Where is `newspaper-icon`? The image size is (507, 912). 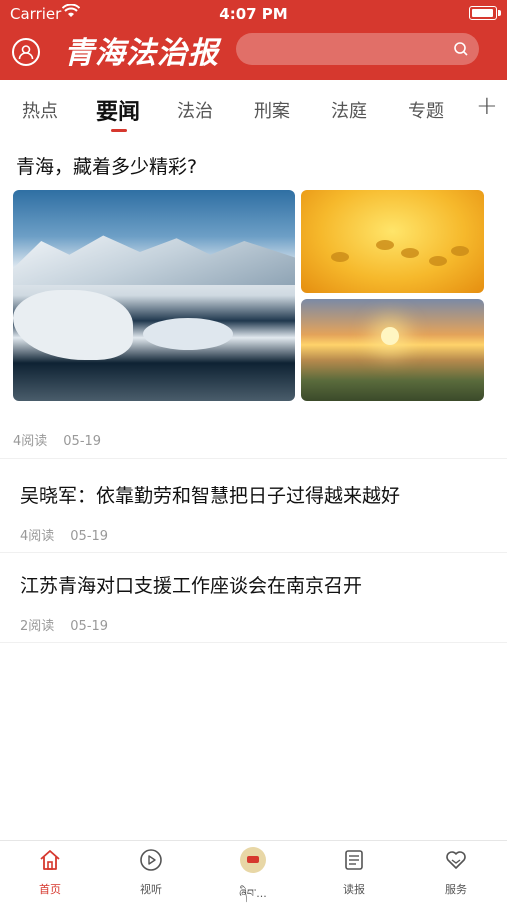
newspaper-icon is located at coordinates (354, 860).